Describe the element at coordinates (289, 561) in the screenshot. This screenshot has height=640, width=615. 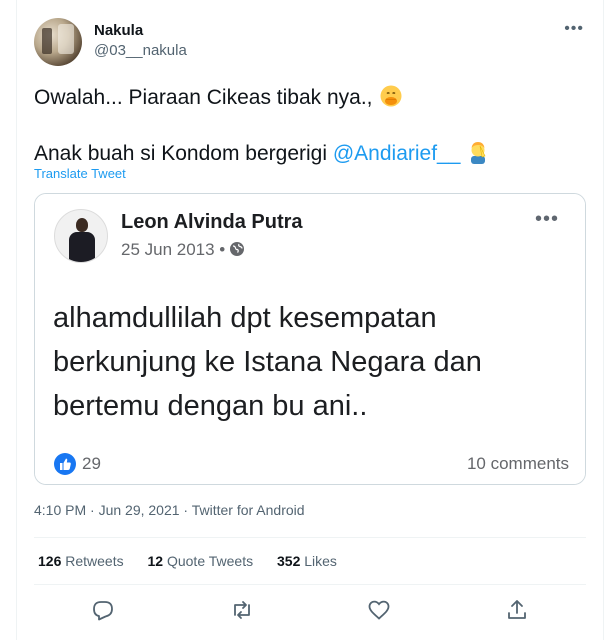
I see `likes-count: 352` at that location.